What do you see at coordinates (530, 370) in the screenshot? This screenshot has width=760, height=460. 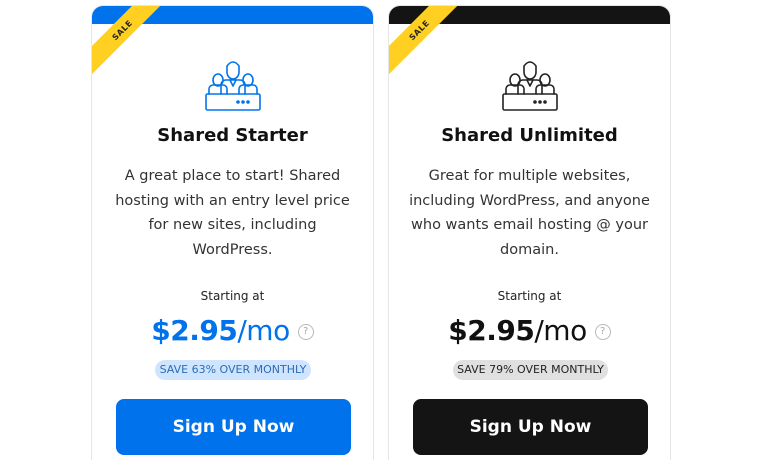 I see `save-badge: SAVE 79% OVER MONTHLY` at bounding box center [530, 370].